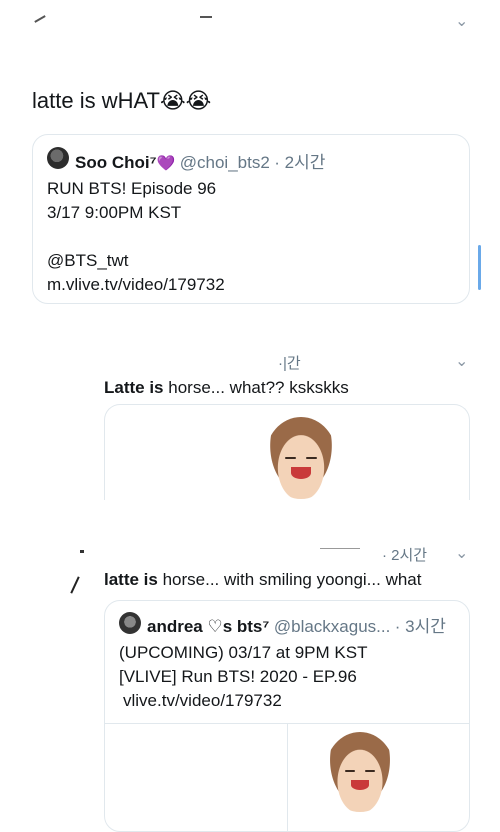 This screenshot has width=500, height=832. What do you see at coordinates (114, 212) in the screenshot?
I see `quote-line: 3/17 9:00PM KST` at bounding box center [114, 212].